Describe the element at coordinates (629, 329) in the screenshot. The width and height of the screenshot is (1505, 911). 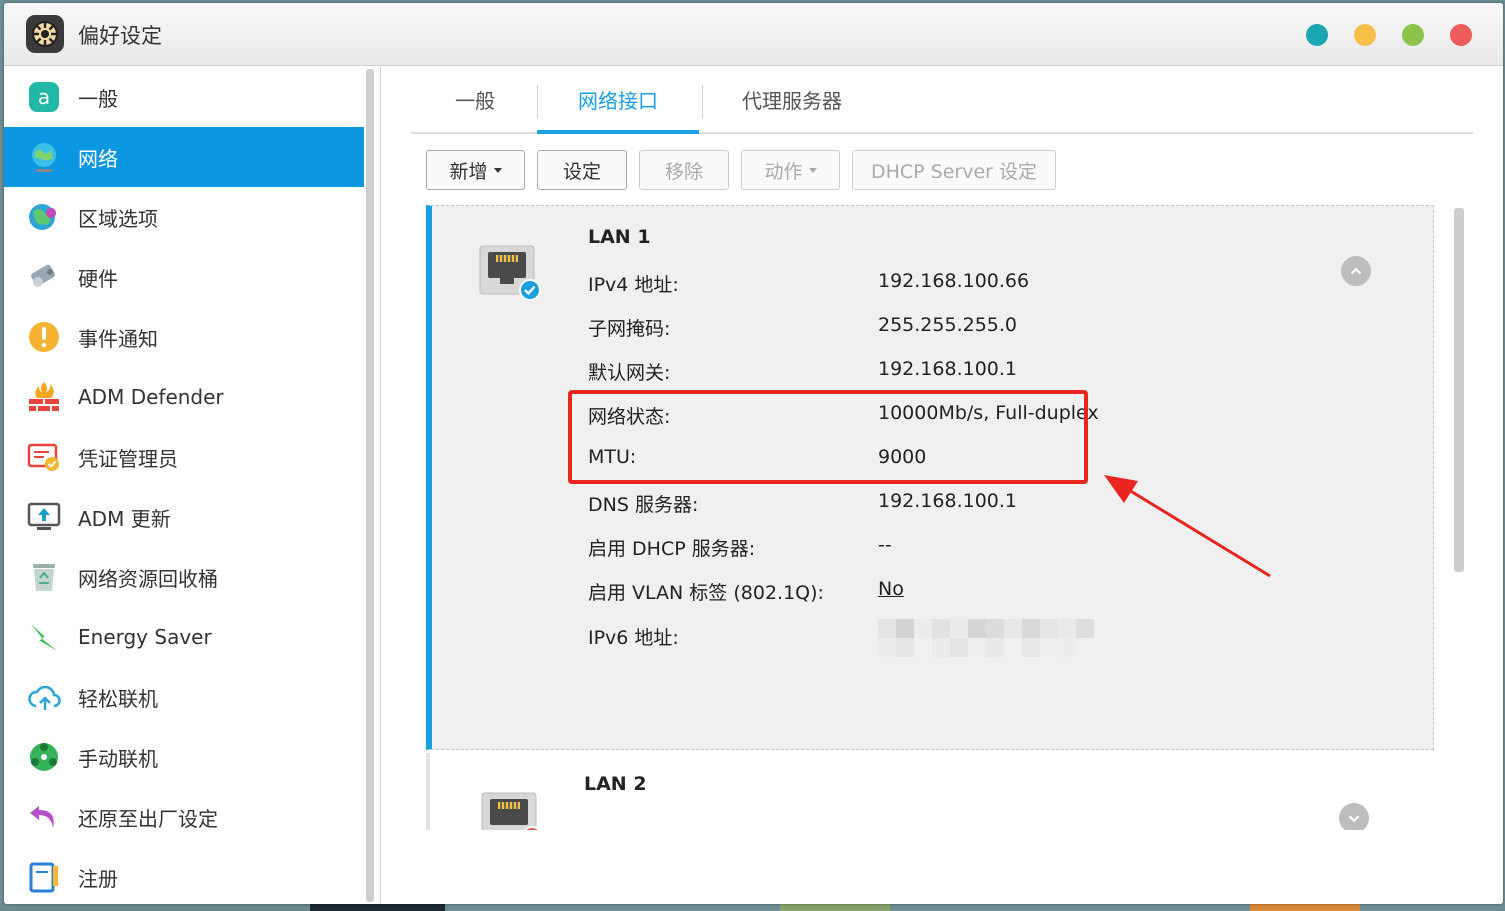
I see `subnet-mask-label: 子网掩码:` at that location.